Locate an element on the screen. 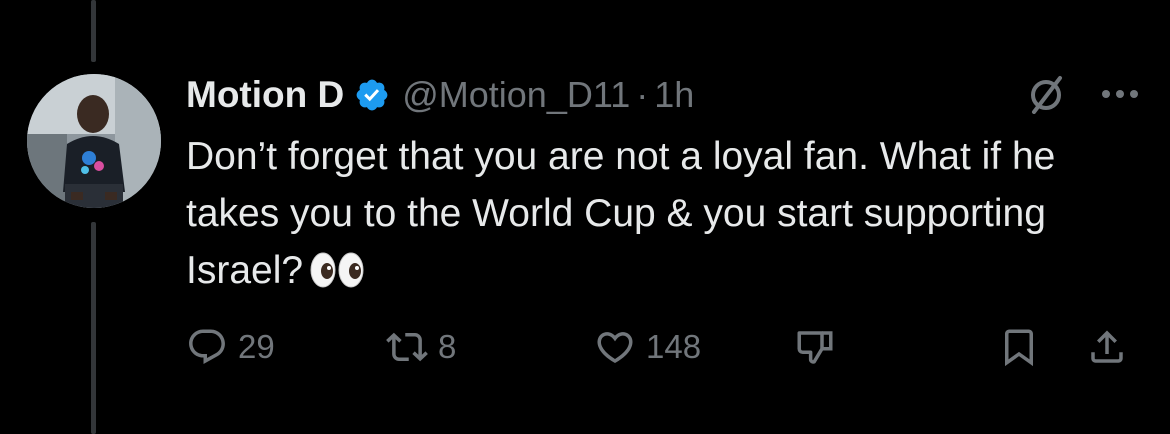 This screenshot has width=1170, height=434. avatar is located at coordinates (94, 141).